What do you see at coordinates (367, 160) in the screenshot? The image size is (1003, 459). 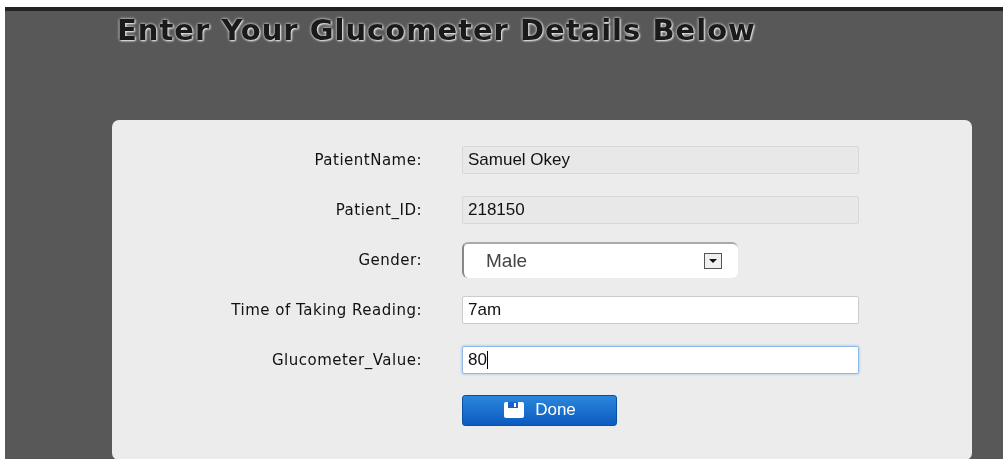 I see `field-label: PatientName:` at bounding box center [367, 160].